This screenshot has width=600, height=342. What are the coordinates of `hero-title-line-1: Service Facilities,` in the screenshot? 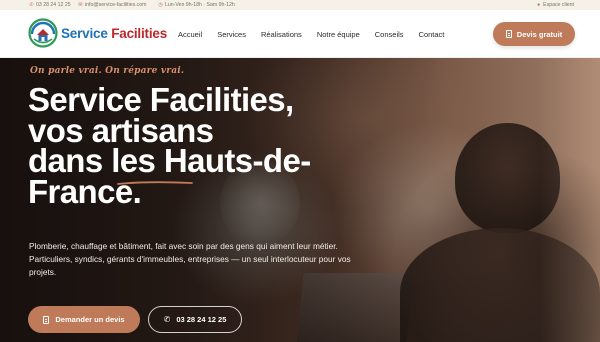 It's located at (161, 99).